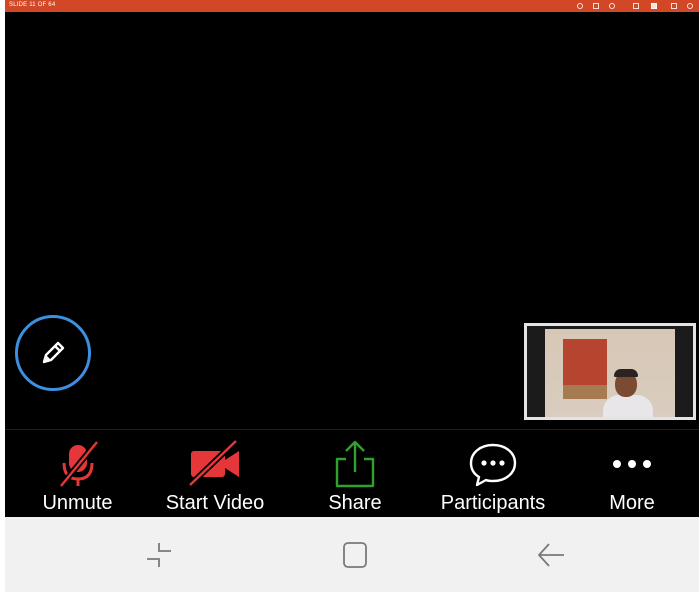 This screenshot has width=700, height=592. What do you see at coordinates (654, 6) in the screenshot?
I see `slide-sorter-icon` at bounding box center [654, 6].